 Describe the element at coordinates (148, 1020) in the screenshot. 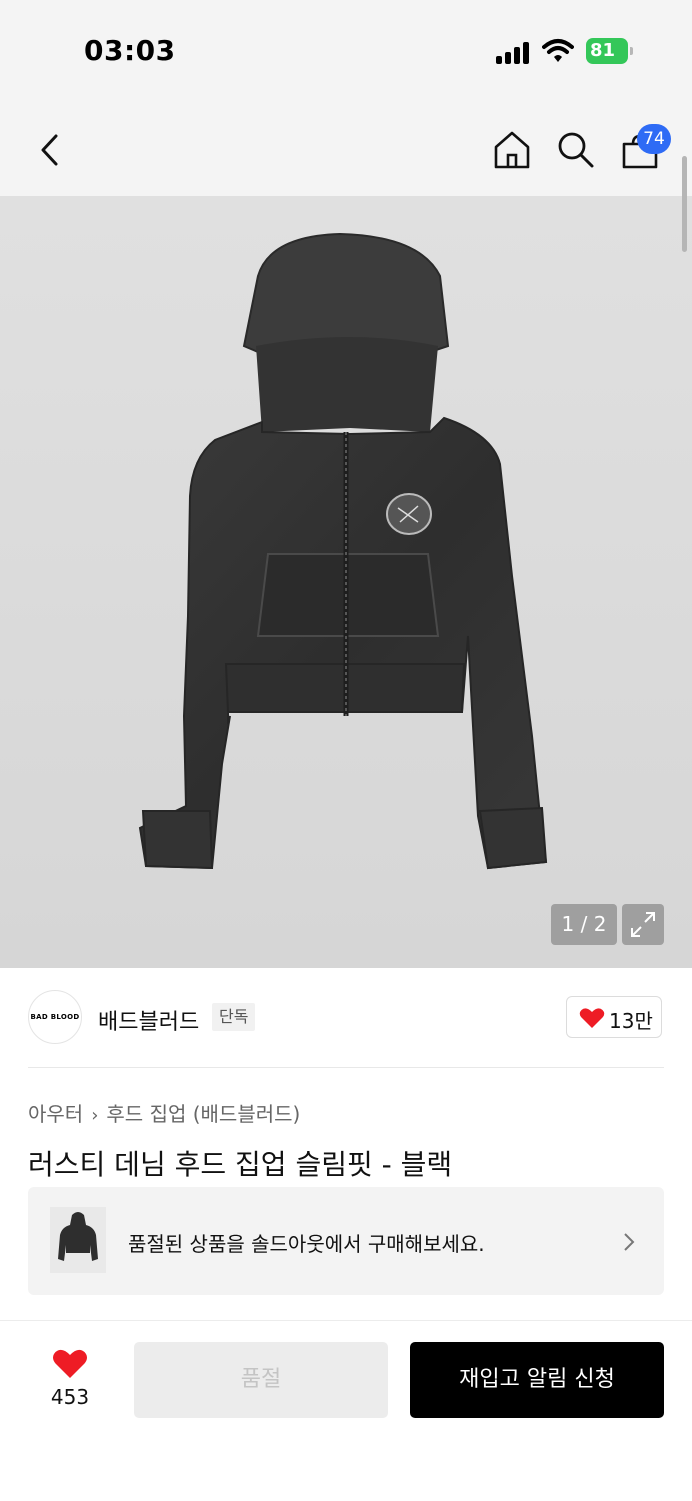

I see `brand-name-link: 배드블러드` at that location.